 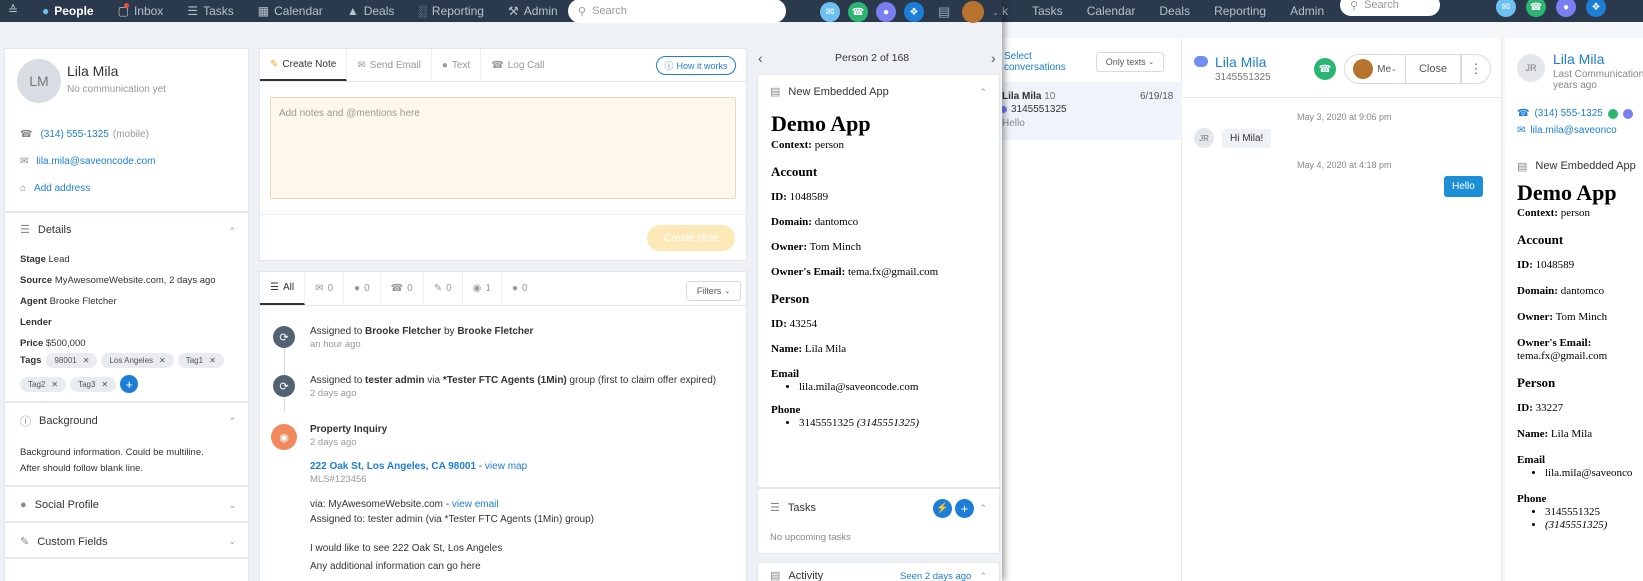 What do you see at coordinates (210, 11) in the screenshot?
I see `nav-item-tasks: ☰ Tasks` at bounding box center [210, 11].